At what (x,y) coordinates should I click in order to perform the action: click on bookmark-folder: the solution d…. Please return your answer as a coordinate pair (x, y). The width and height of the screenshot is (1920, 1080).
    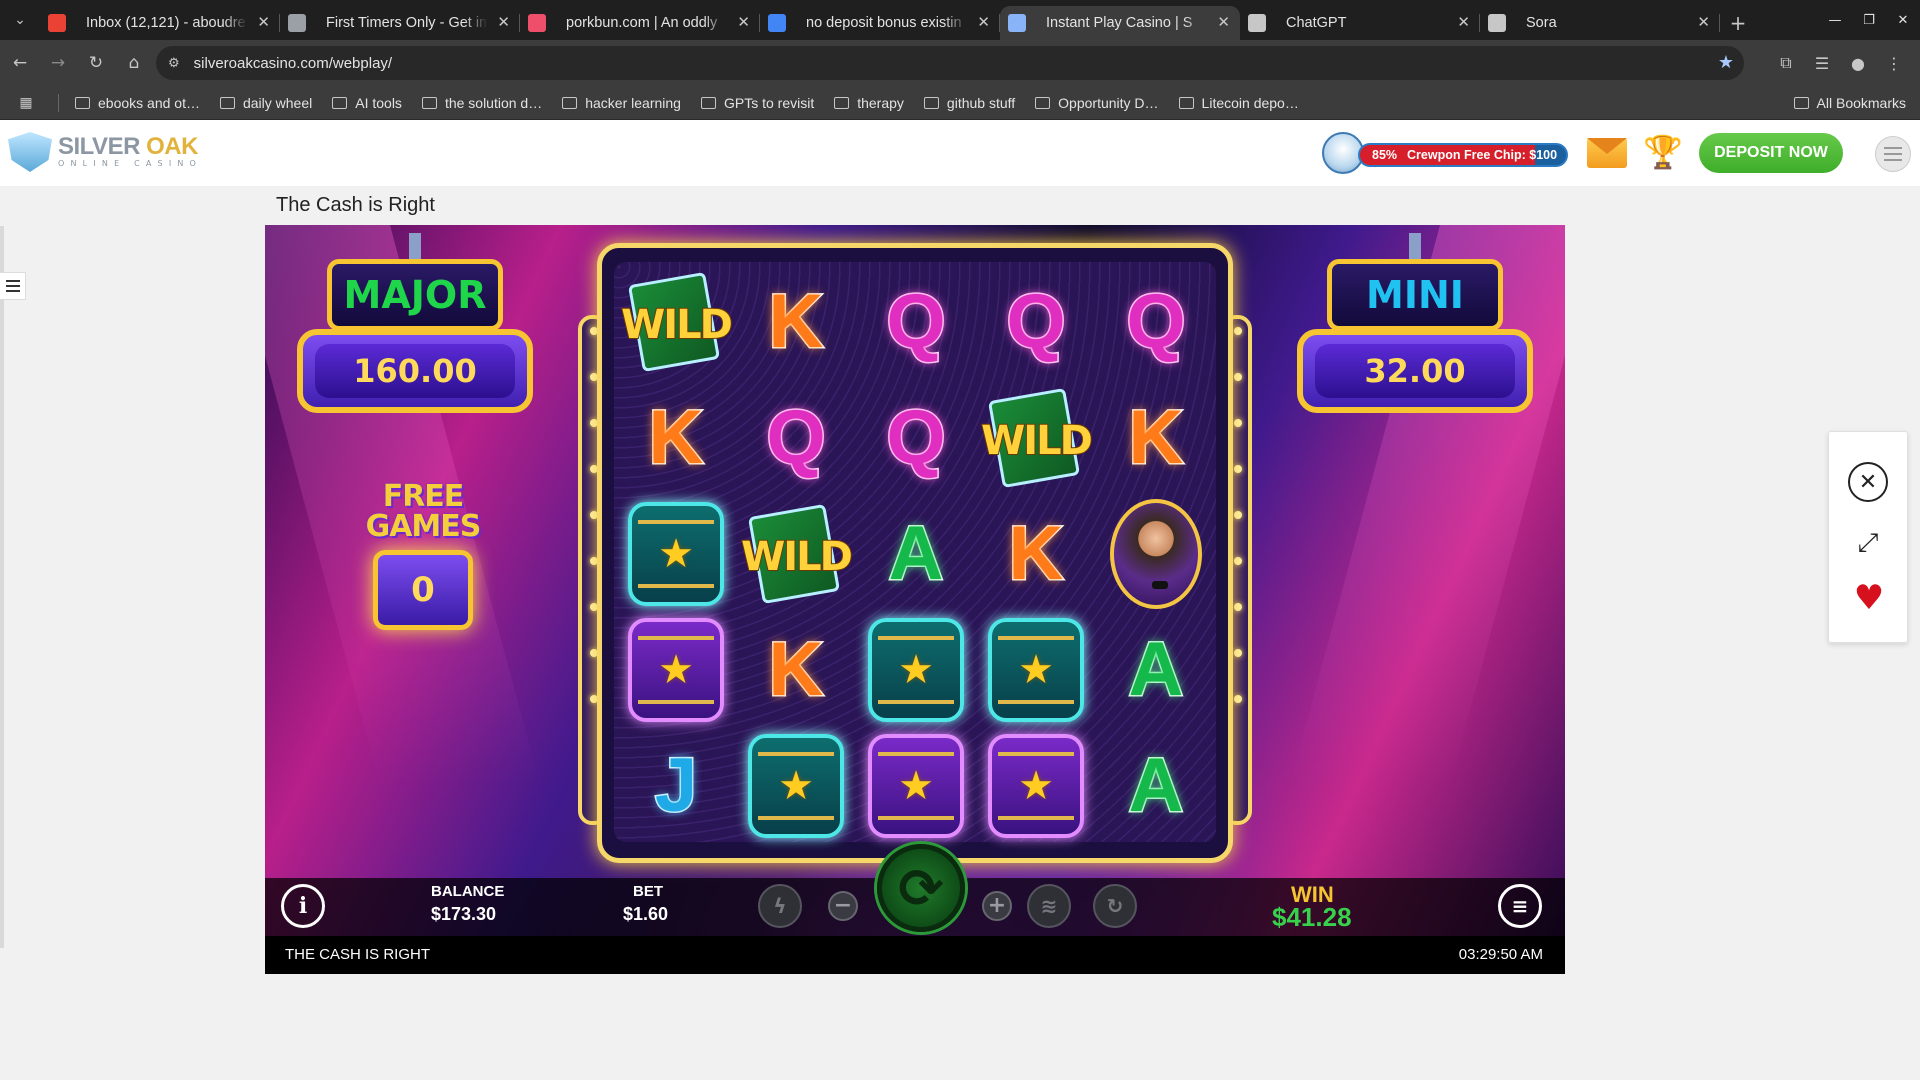
    Looking at the image, I should click on (482, 103).